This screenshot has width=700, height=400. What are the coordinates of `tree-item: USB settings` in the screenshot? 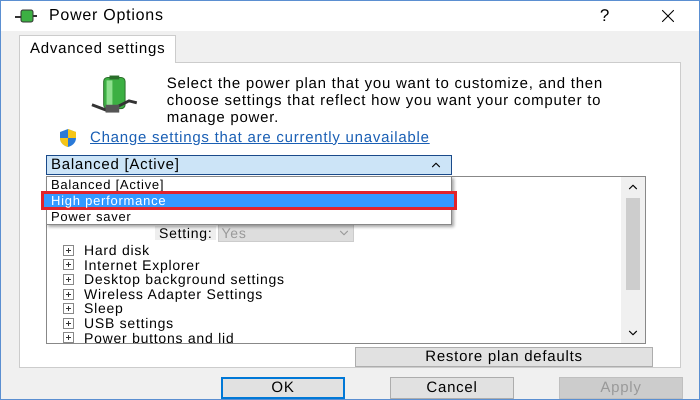 It's located at (129, 323).